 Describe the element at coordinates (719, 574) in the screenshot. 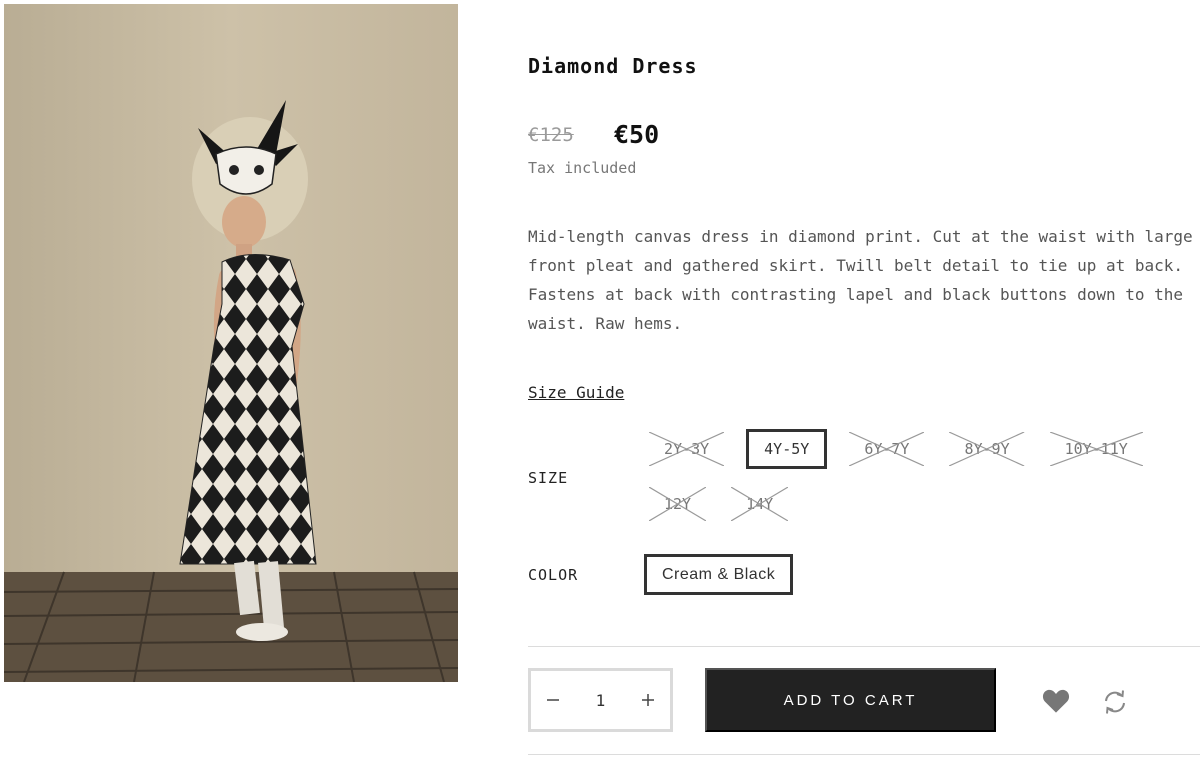

I see `color-option-selected: Cream & Black` at that location.